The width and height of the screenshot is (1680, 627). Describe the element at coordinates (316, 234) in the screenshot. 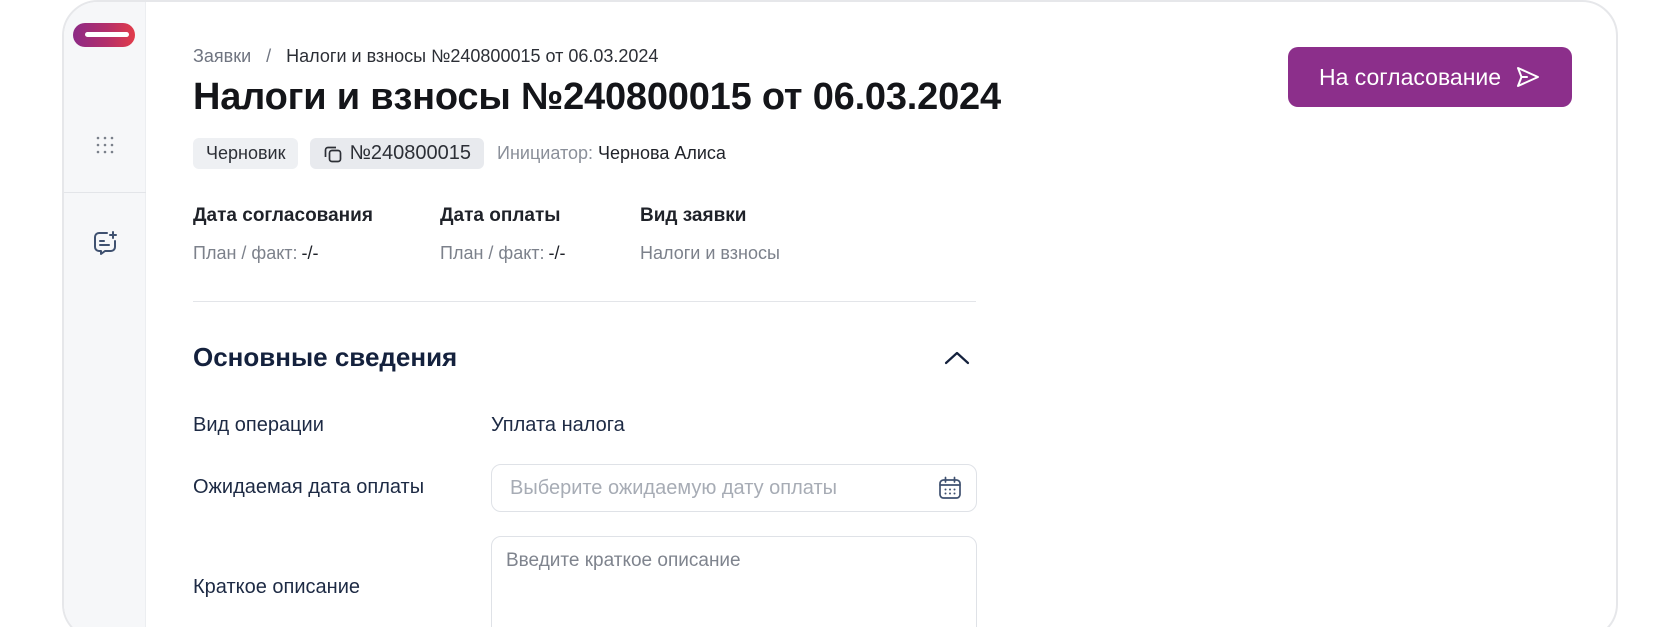

I see `approval-date: Дата согласования План / факт: -/-` at that location.